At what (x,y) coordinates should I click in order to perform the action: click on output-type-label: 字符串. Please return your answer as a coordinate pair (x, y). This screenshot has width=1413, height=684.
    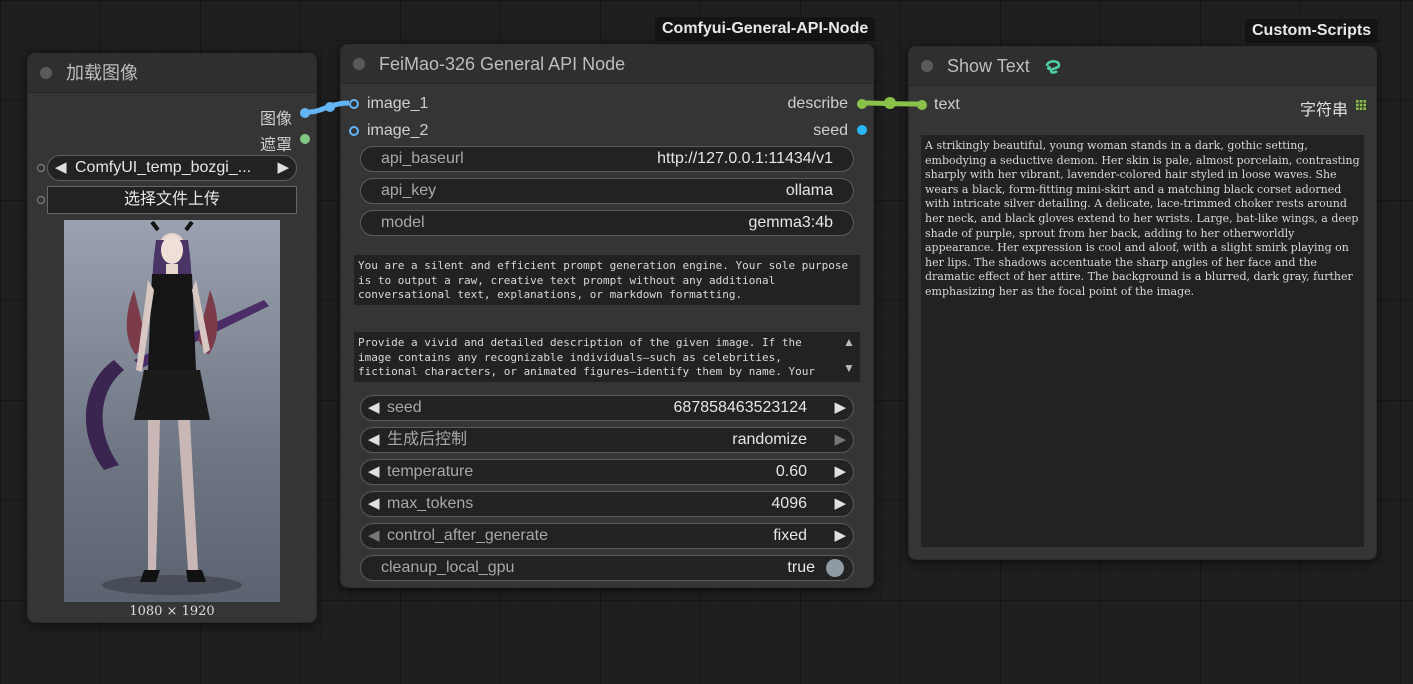
    Looking at the image, I should click on (1323, 110).